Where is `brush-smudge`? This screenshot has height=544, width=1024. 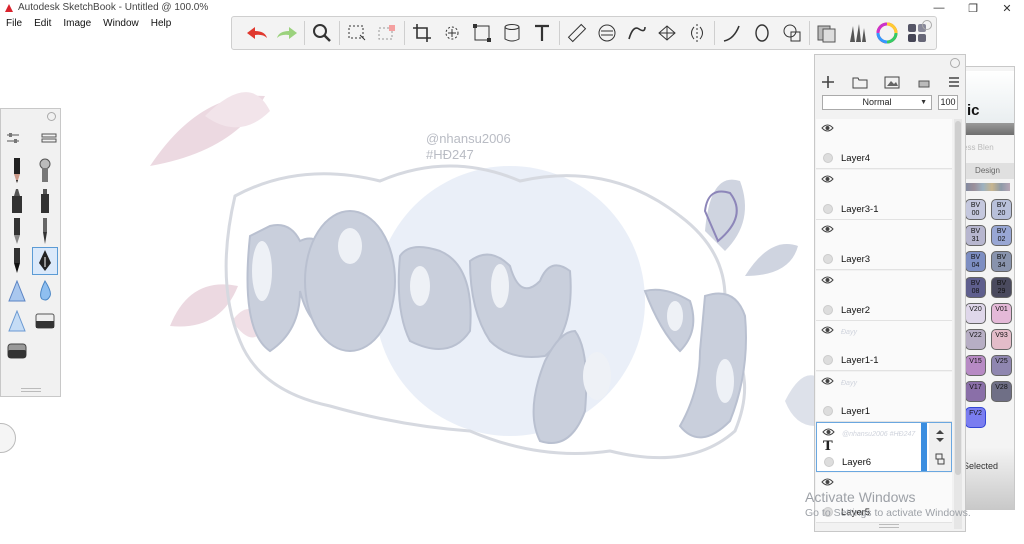 brush-smudge is located at coordinates (17, 351).